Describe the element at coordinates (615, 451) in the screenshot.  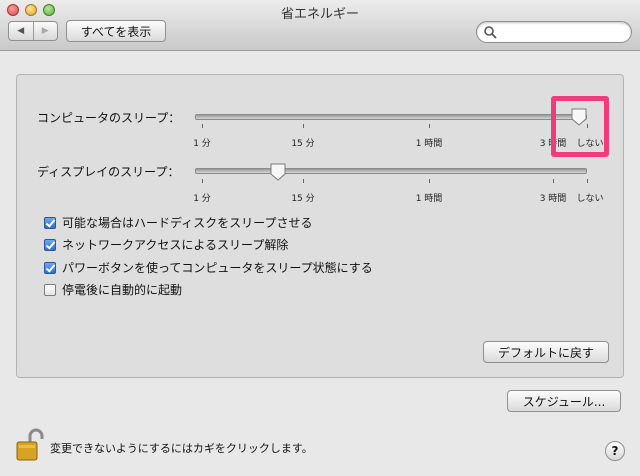
I see `help-button: ?` at that location.